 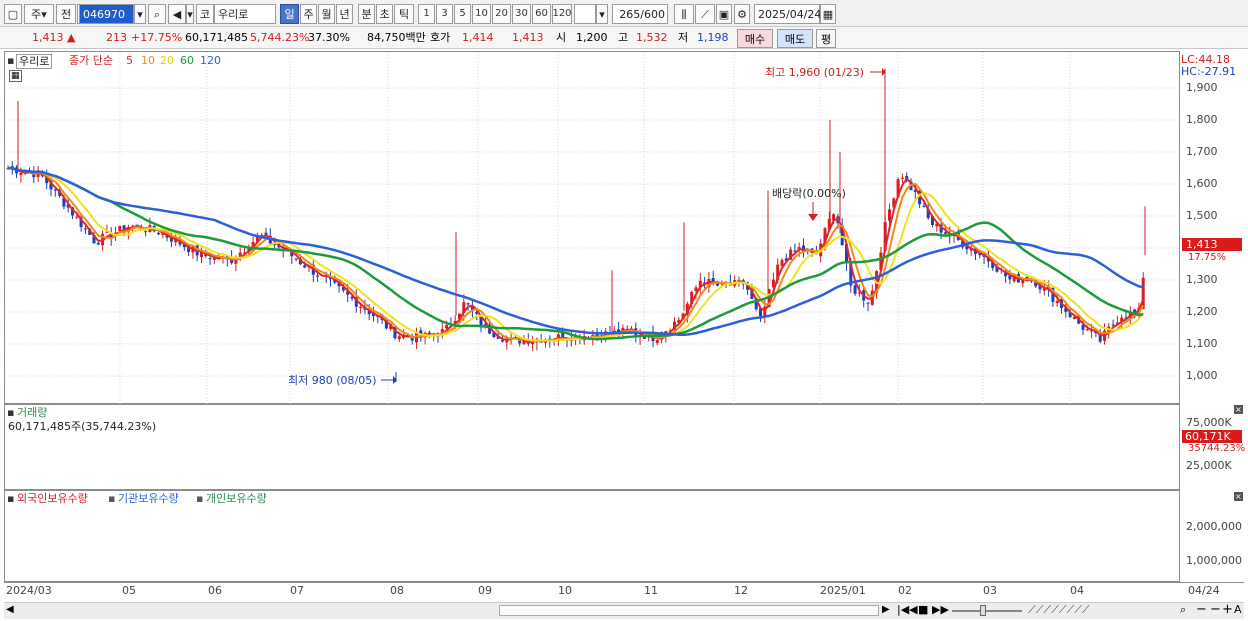 I want to click on save-icon: ▣, so click(x=724, y=14).